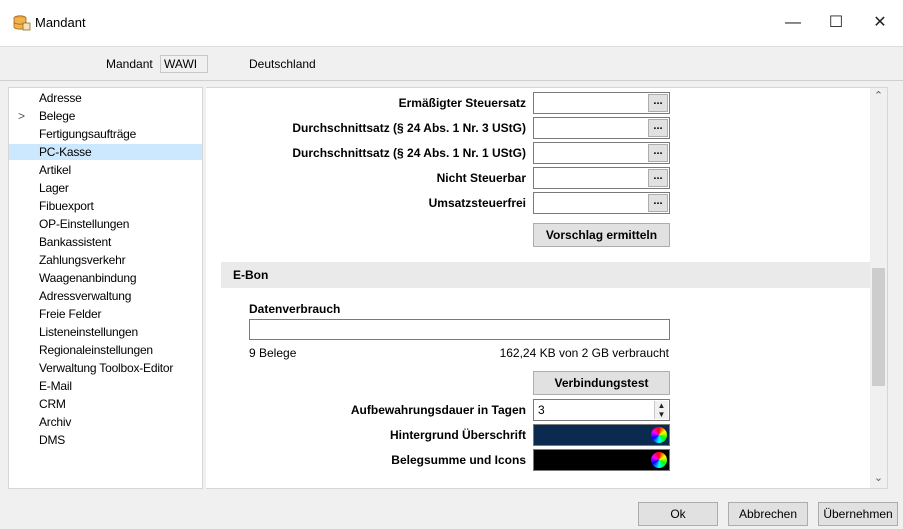  I want to click on retention-label: Aufbewahrungsdauer in Tagen, so click(438, 410).